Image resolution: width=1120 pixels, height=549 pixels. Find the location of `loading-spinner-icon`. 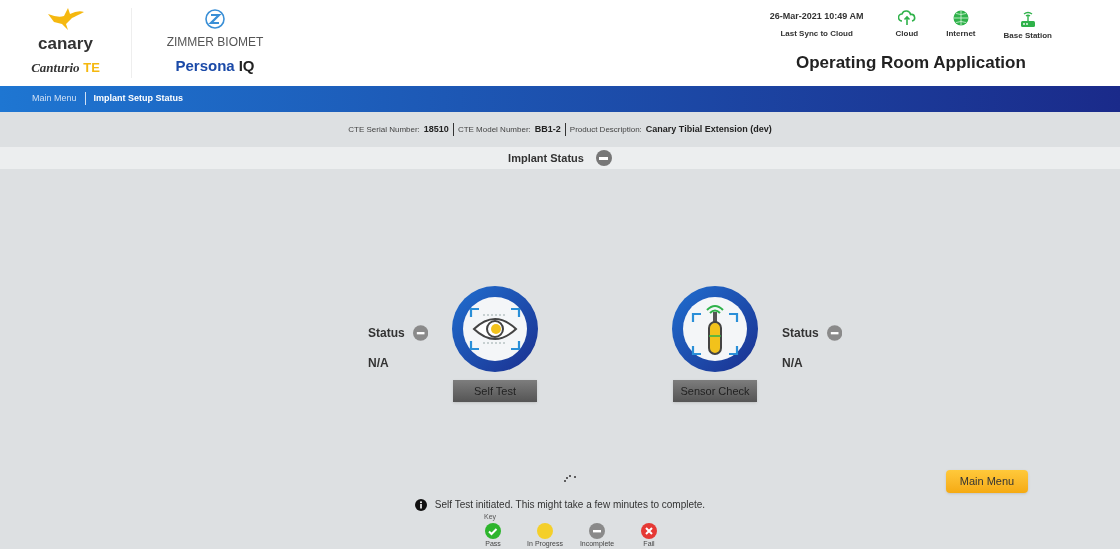

loading-spinner-icon is located at coordinates (570, 478).